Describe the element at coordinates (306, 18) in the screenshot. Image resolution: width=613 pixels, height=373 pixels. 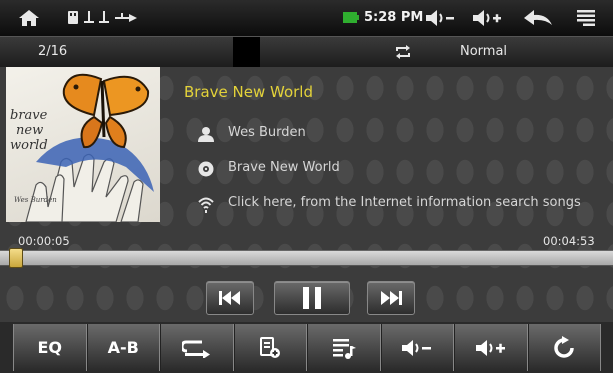
I see `status-bar: 5:28 PM` at that location.